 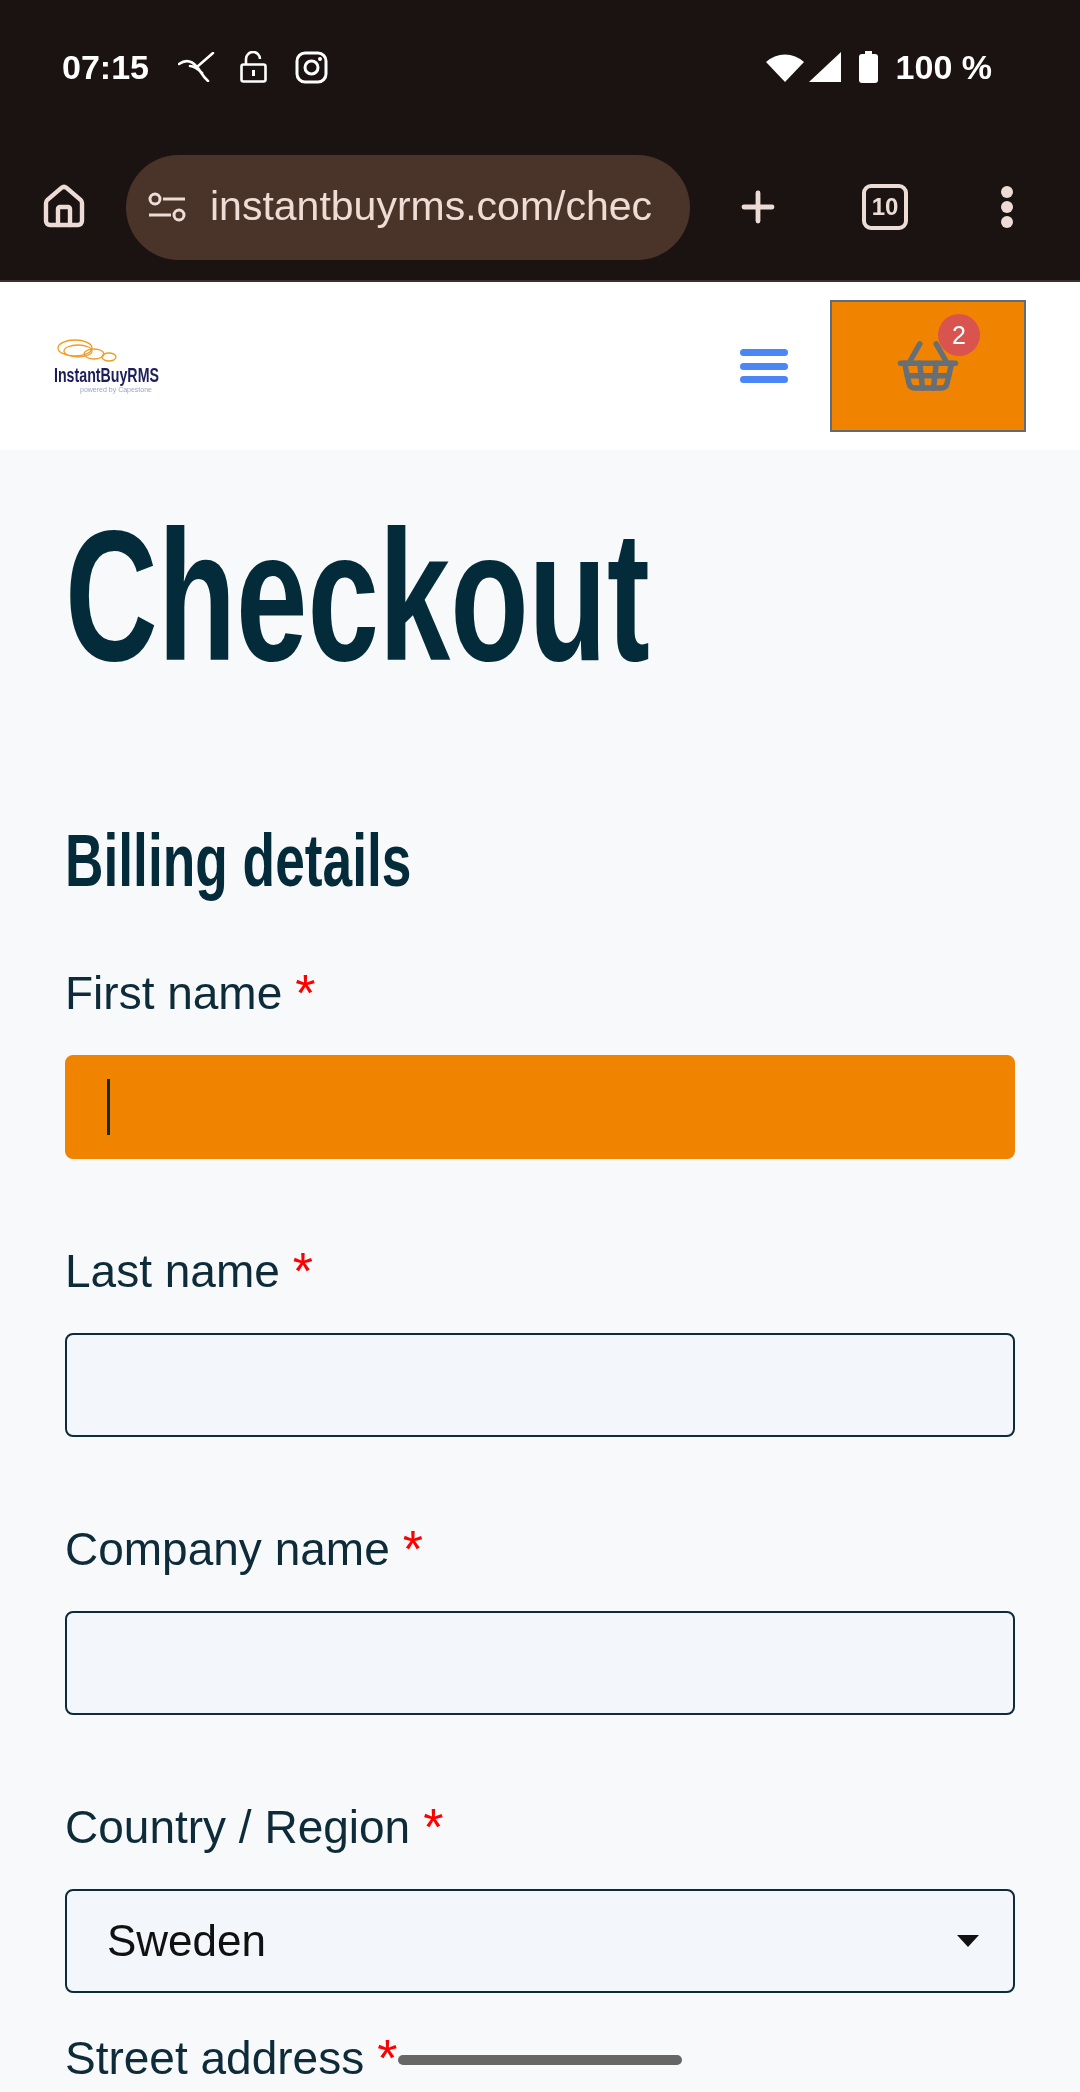 I want to click on more-menu-button, so click(x=1007, y=207).